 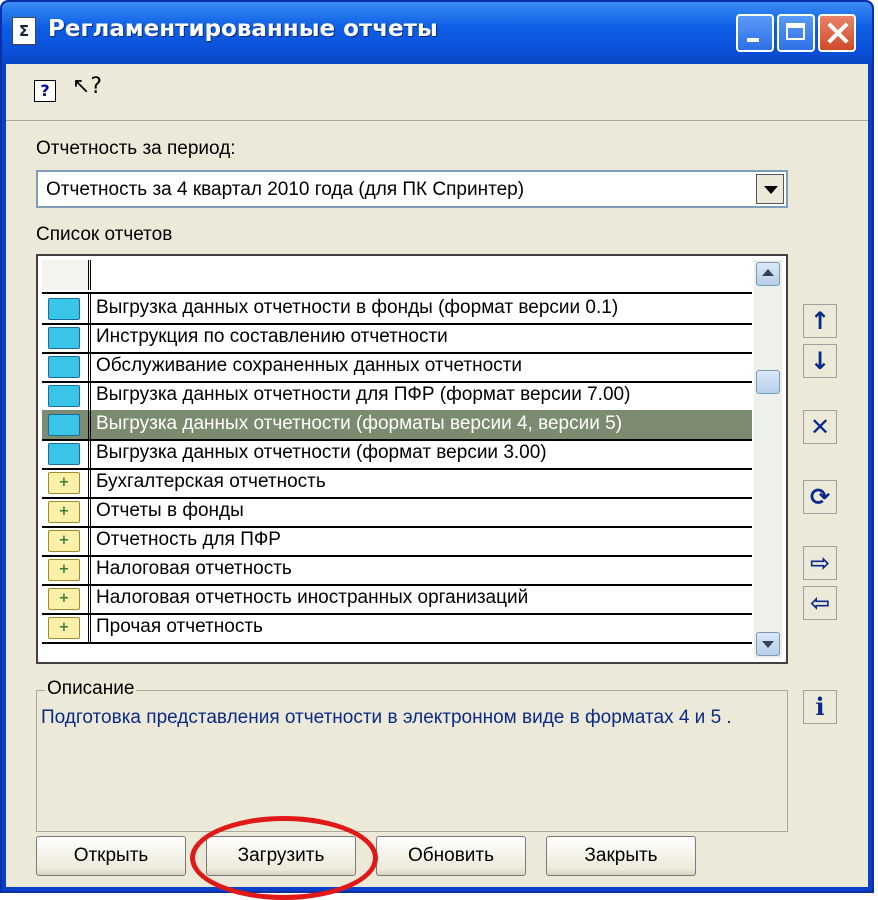 I want to click on move-down-button: ↓, so click(x=820, y=361).